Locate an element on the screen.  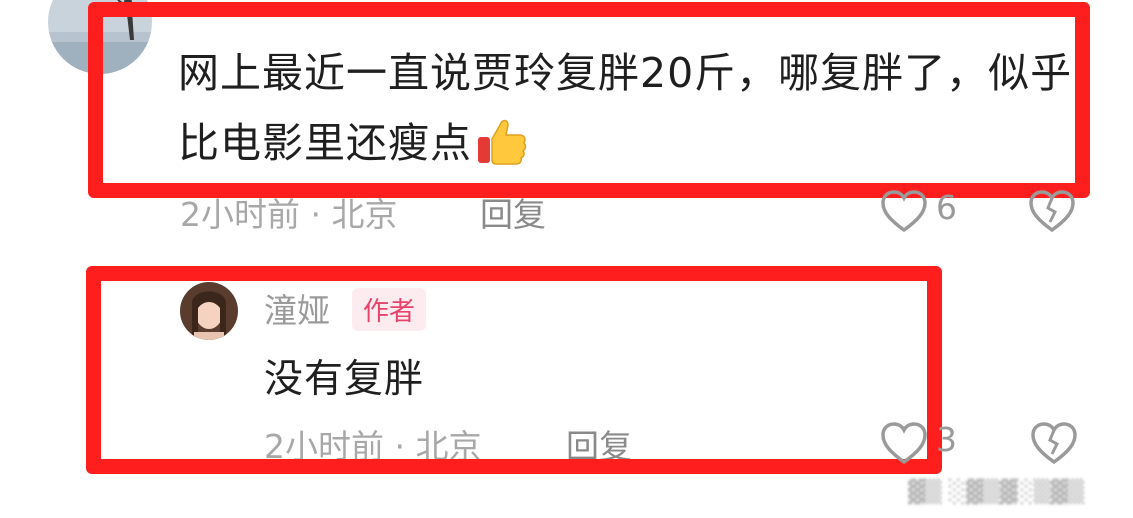
comment-dislike-button is located at coordinates (1052, 212).